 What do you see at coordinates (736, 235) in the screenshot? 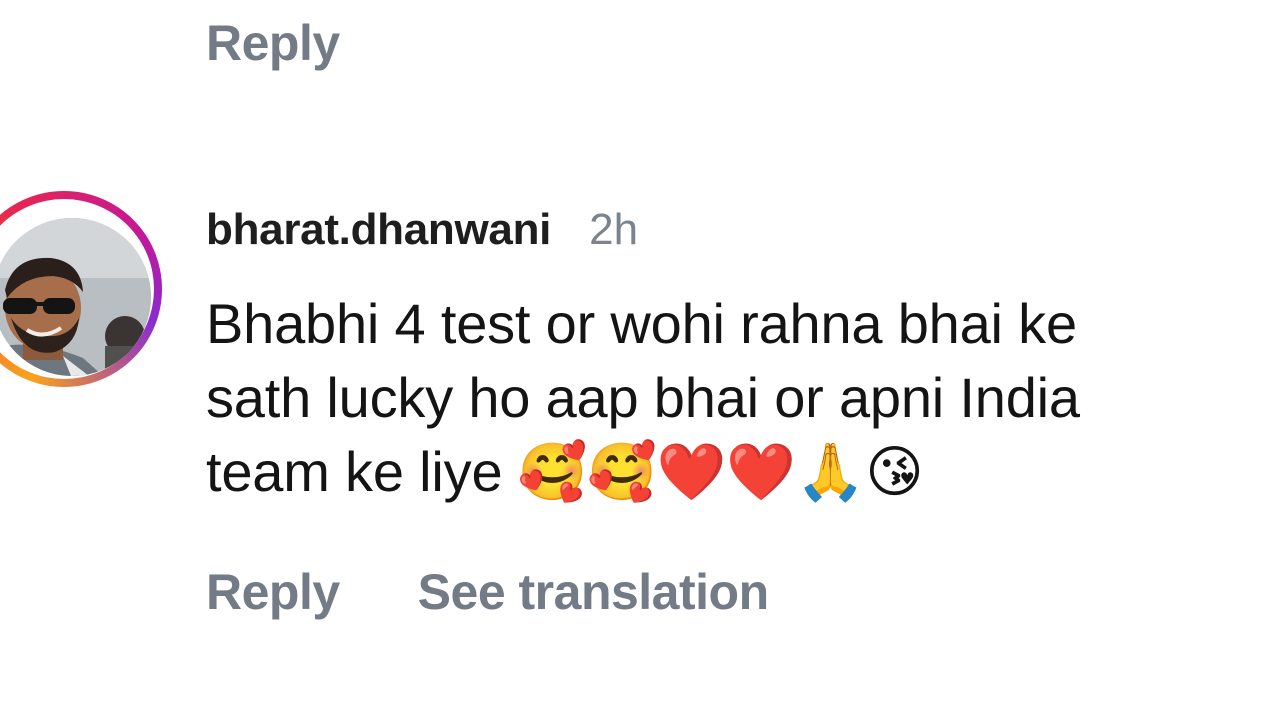
I see `comment-meta: bharat.dhanwani 2h` at bounding box center [736, 235].